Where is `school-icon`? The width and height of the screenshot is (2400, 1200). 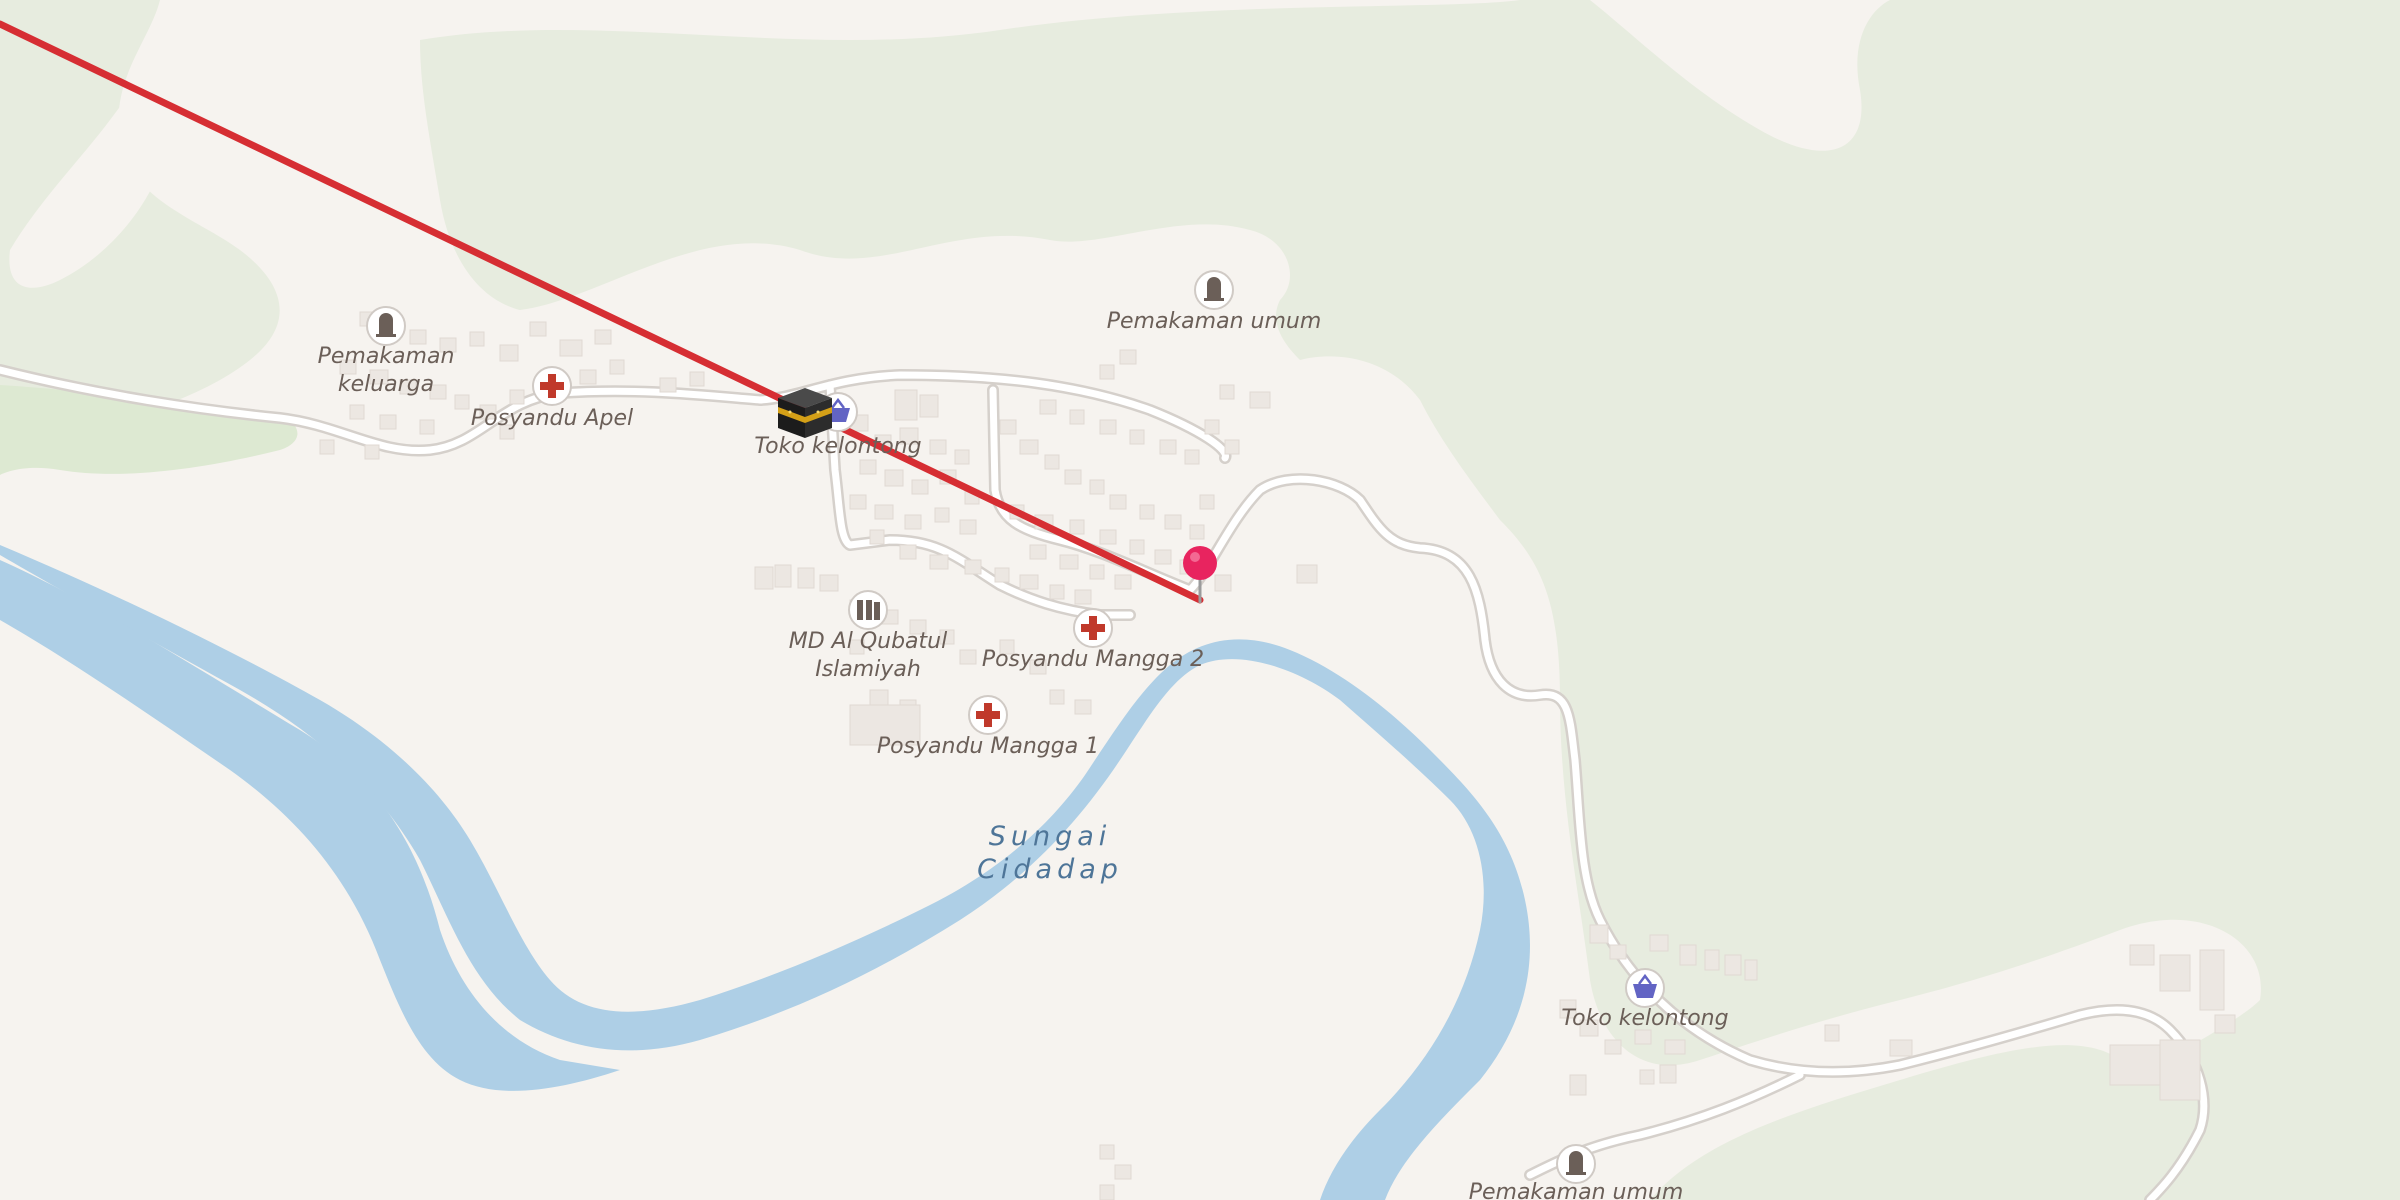 school-icon is located at coordinates (868, 610).